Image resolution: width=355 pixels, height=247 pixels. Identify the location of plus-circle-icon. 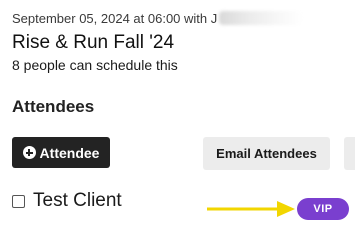
(29, 152).